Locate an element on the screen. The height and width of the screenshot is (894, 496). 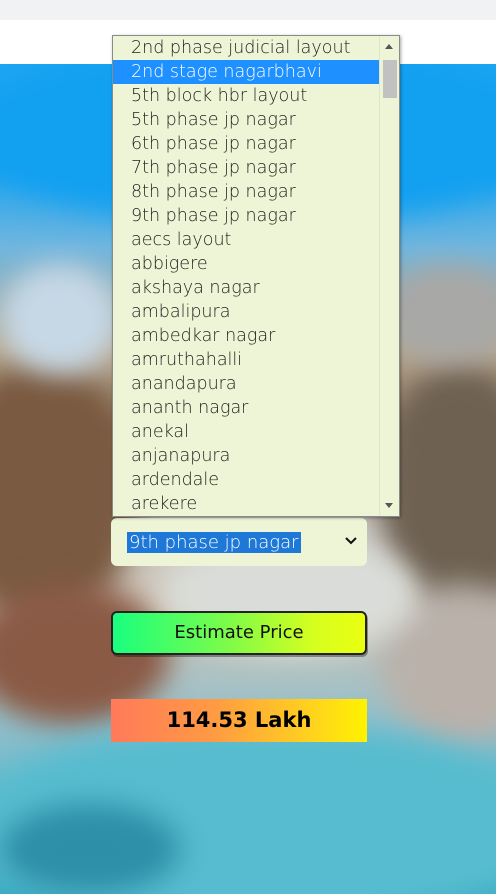
dropdown-option: abbigere is located at coordinates (246, 264).